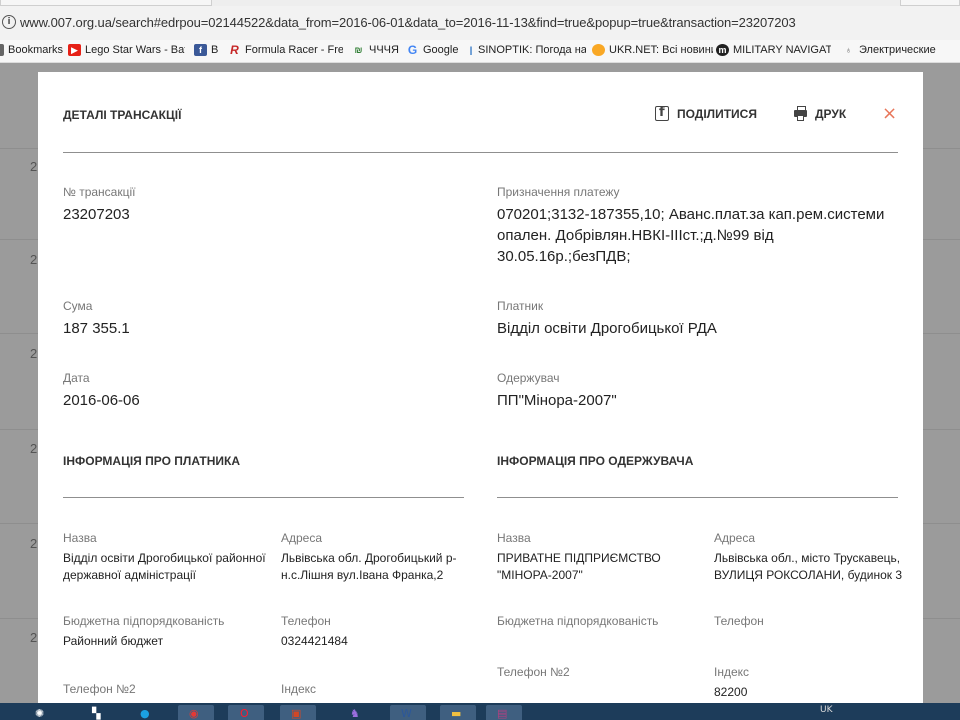 The image size is (960, 720). Describe the element at coordinates (480, 711) in the screenshot. I see `taskbar: ✺ ▚ ● ◉ O ▣ ♞ W ▬ ▤ UK` at that location.